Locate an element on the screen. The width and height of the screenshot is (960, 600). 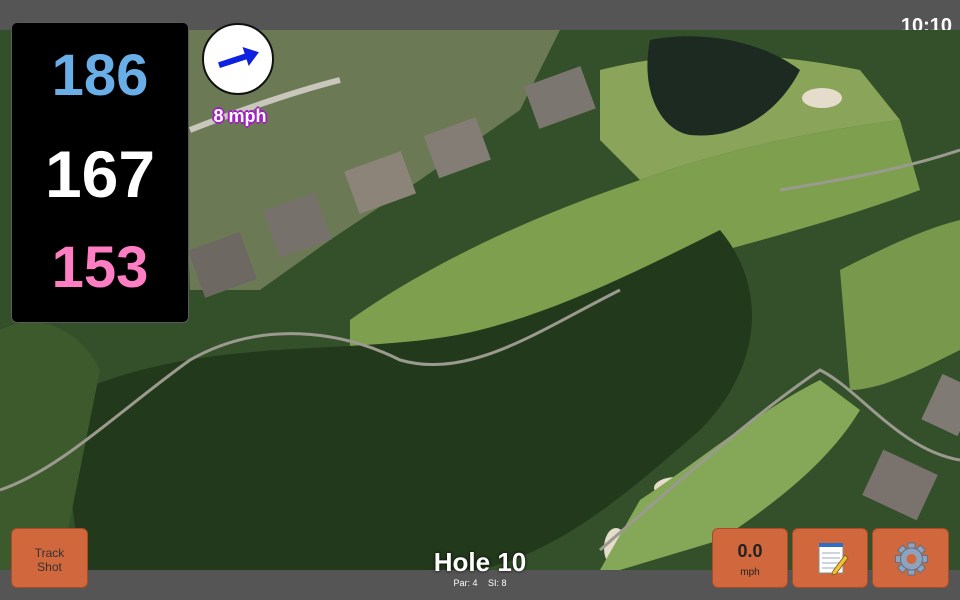
distance-middle: 167 is located at coordinates (100, 174).